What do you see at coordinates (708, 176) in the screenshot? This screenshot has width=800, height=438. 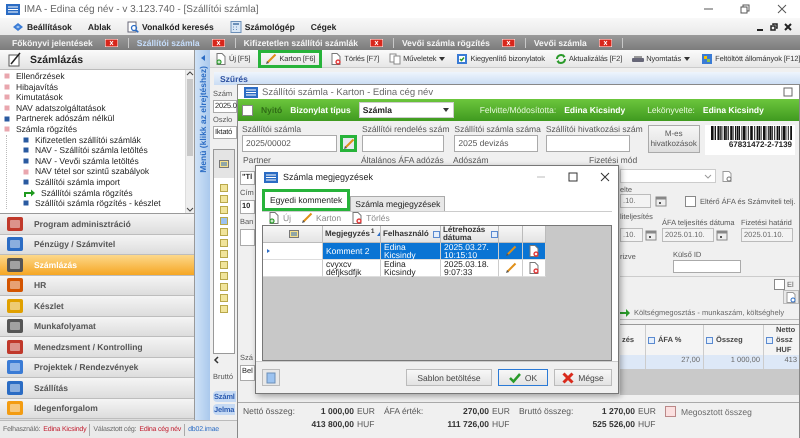 I see `chevron-down-icon` at bounding box center [708, 176].